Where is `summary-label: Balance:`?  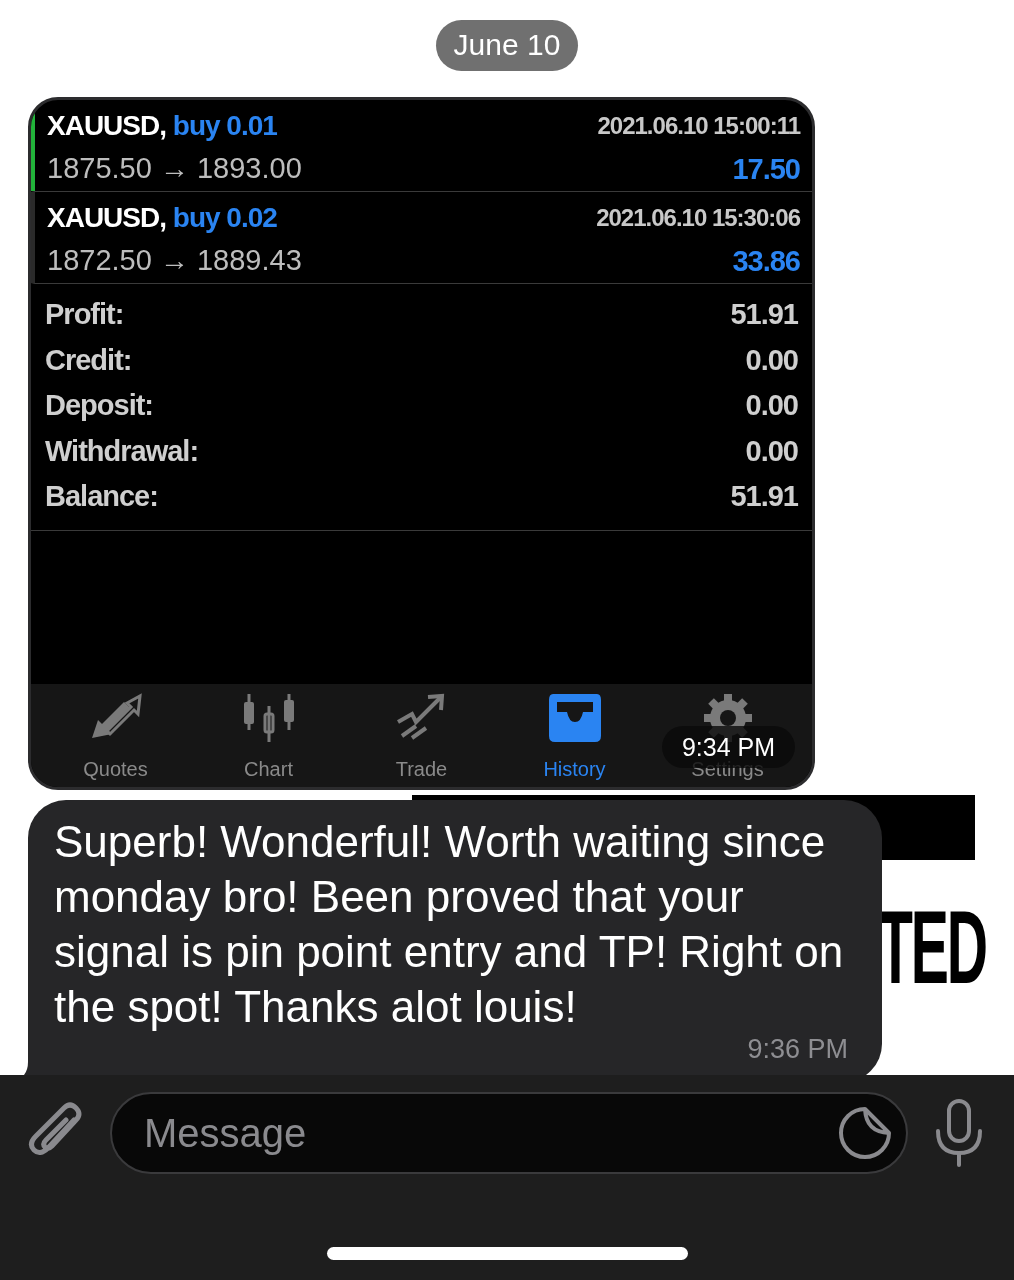
summary-label: Balance: is located at coordinates (102, 496).